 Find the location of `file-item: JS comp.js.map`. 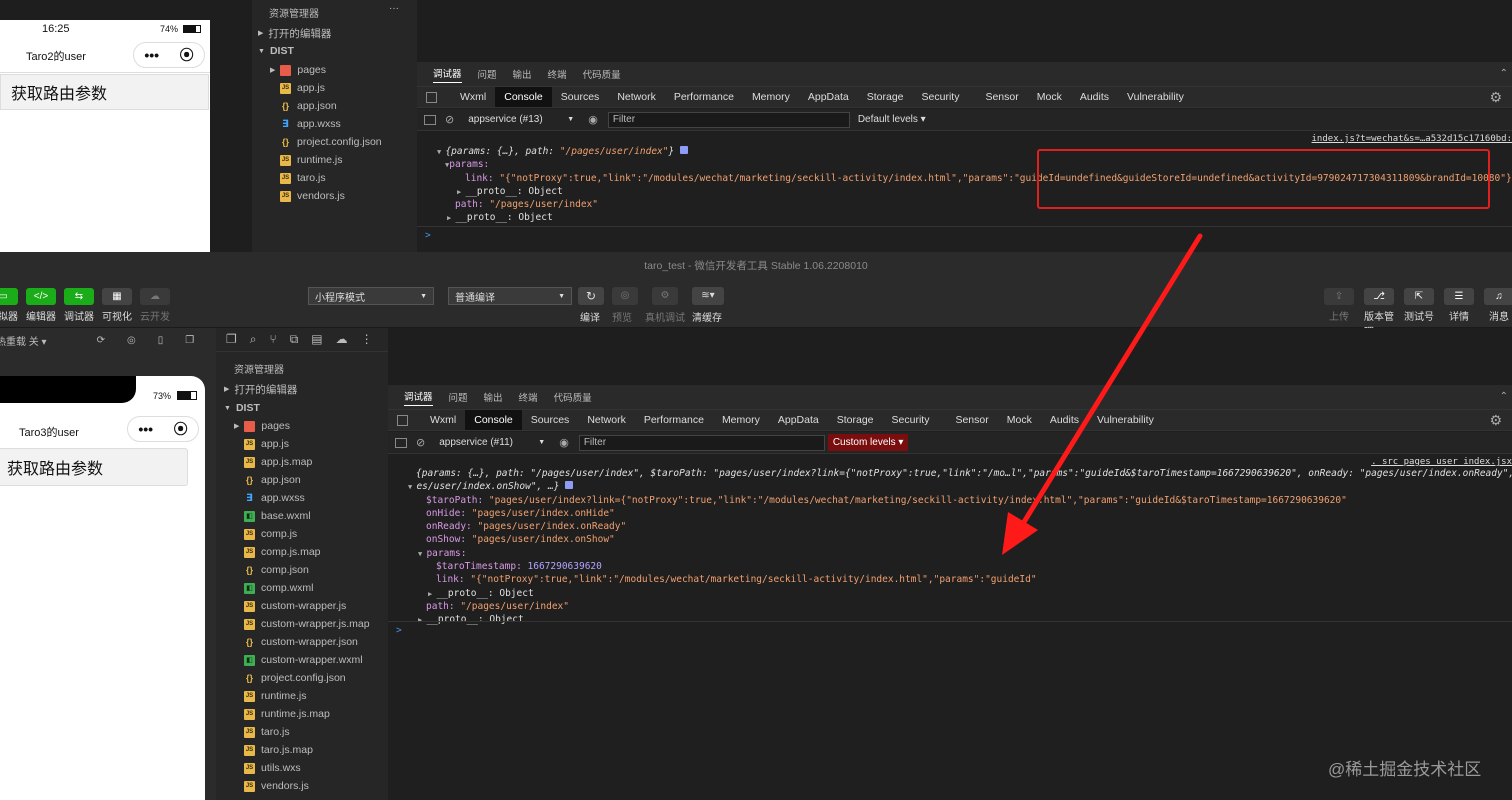

file-item: JS comp.js.map is located at coordinates (302, 552).